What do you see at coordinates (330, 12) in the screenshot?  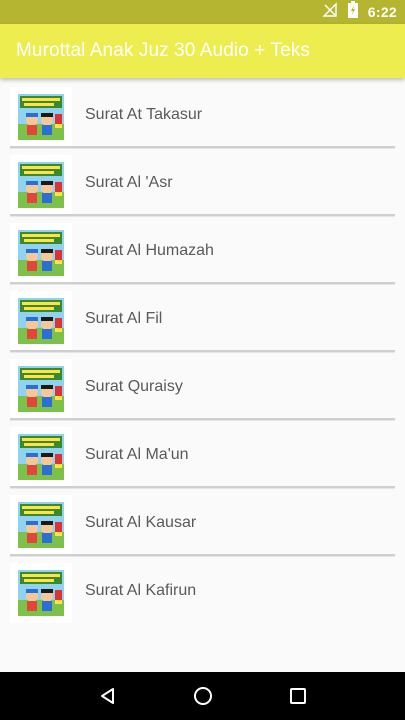 I see `signal-off-icon` at bounding box center [330, 12].